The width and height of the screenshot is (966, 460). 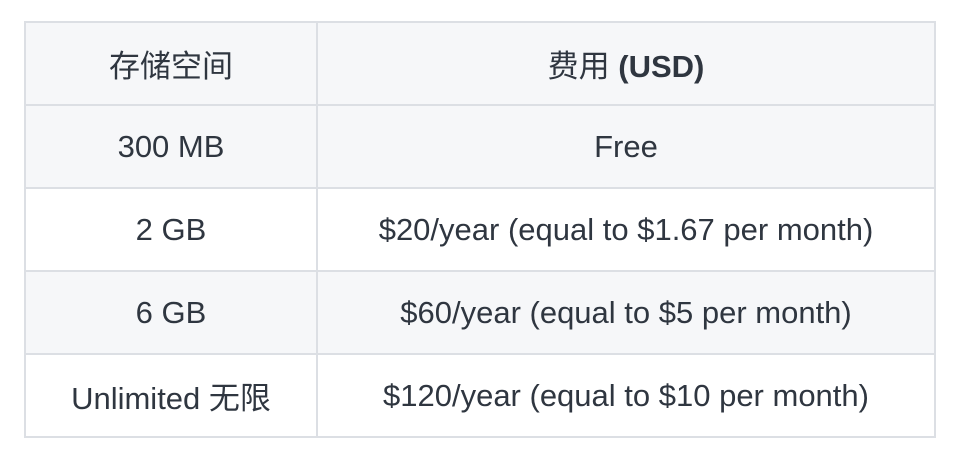 I want to click on header-price: 费用 (USD), so click(x=626, y=63).